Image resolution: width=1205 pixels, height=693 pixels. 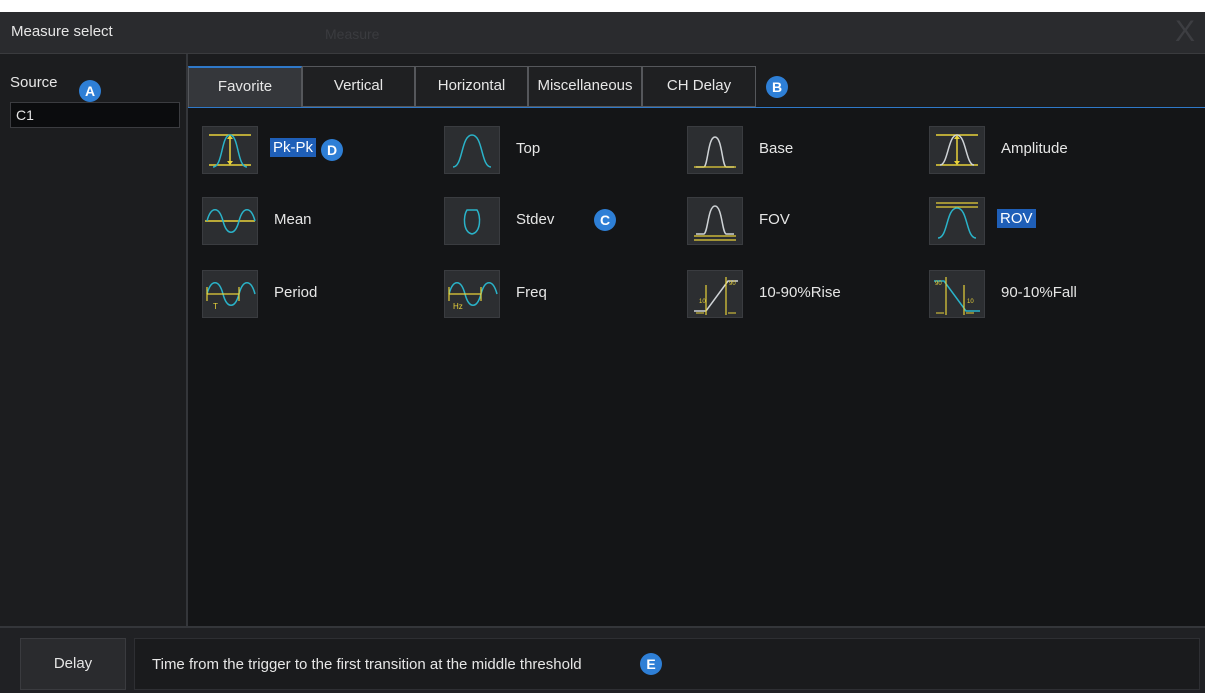 What do you see at coordinates (1016, 218) in the screenshot?
I see `measure-label: ROV` at bounding box center [1016, 218].